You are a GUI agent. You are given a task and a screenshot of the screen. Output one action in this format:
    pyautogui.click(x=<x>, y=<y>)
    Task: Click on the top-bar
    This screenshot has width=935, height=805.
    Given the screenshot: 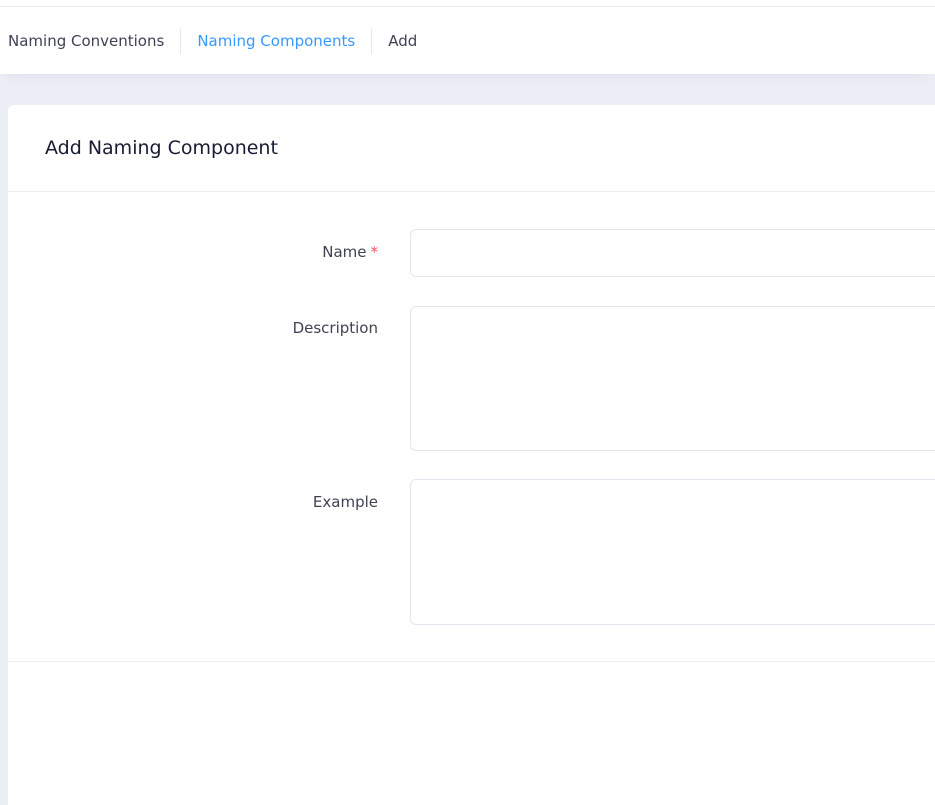 What is the action you would take?
    pyautogui.click(x=467, y=3)
    